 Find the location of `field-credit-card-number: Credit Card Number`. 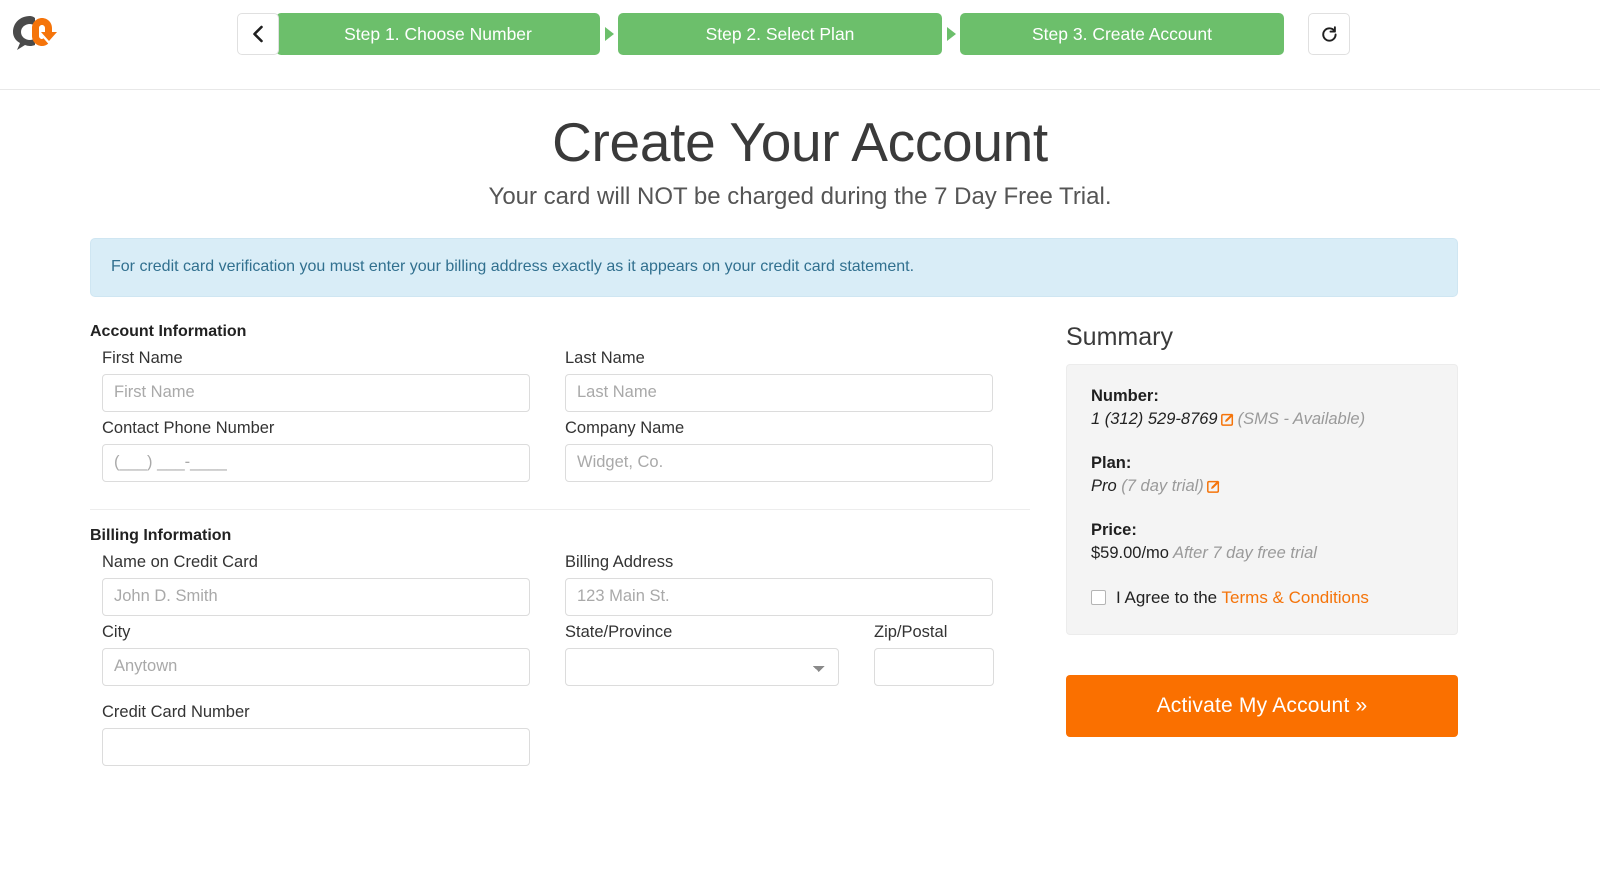

field-credit-card-number: Credit Card Number is located at coordinates (316, 734).